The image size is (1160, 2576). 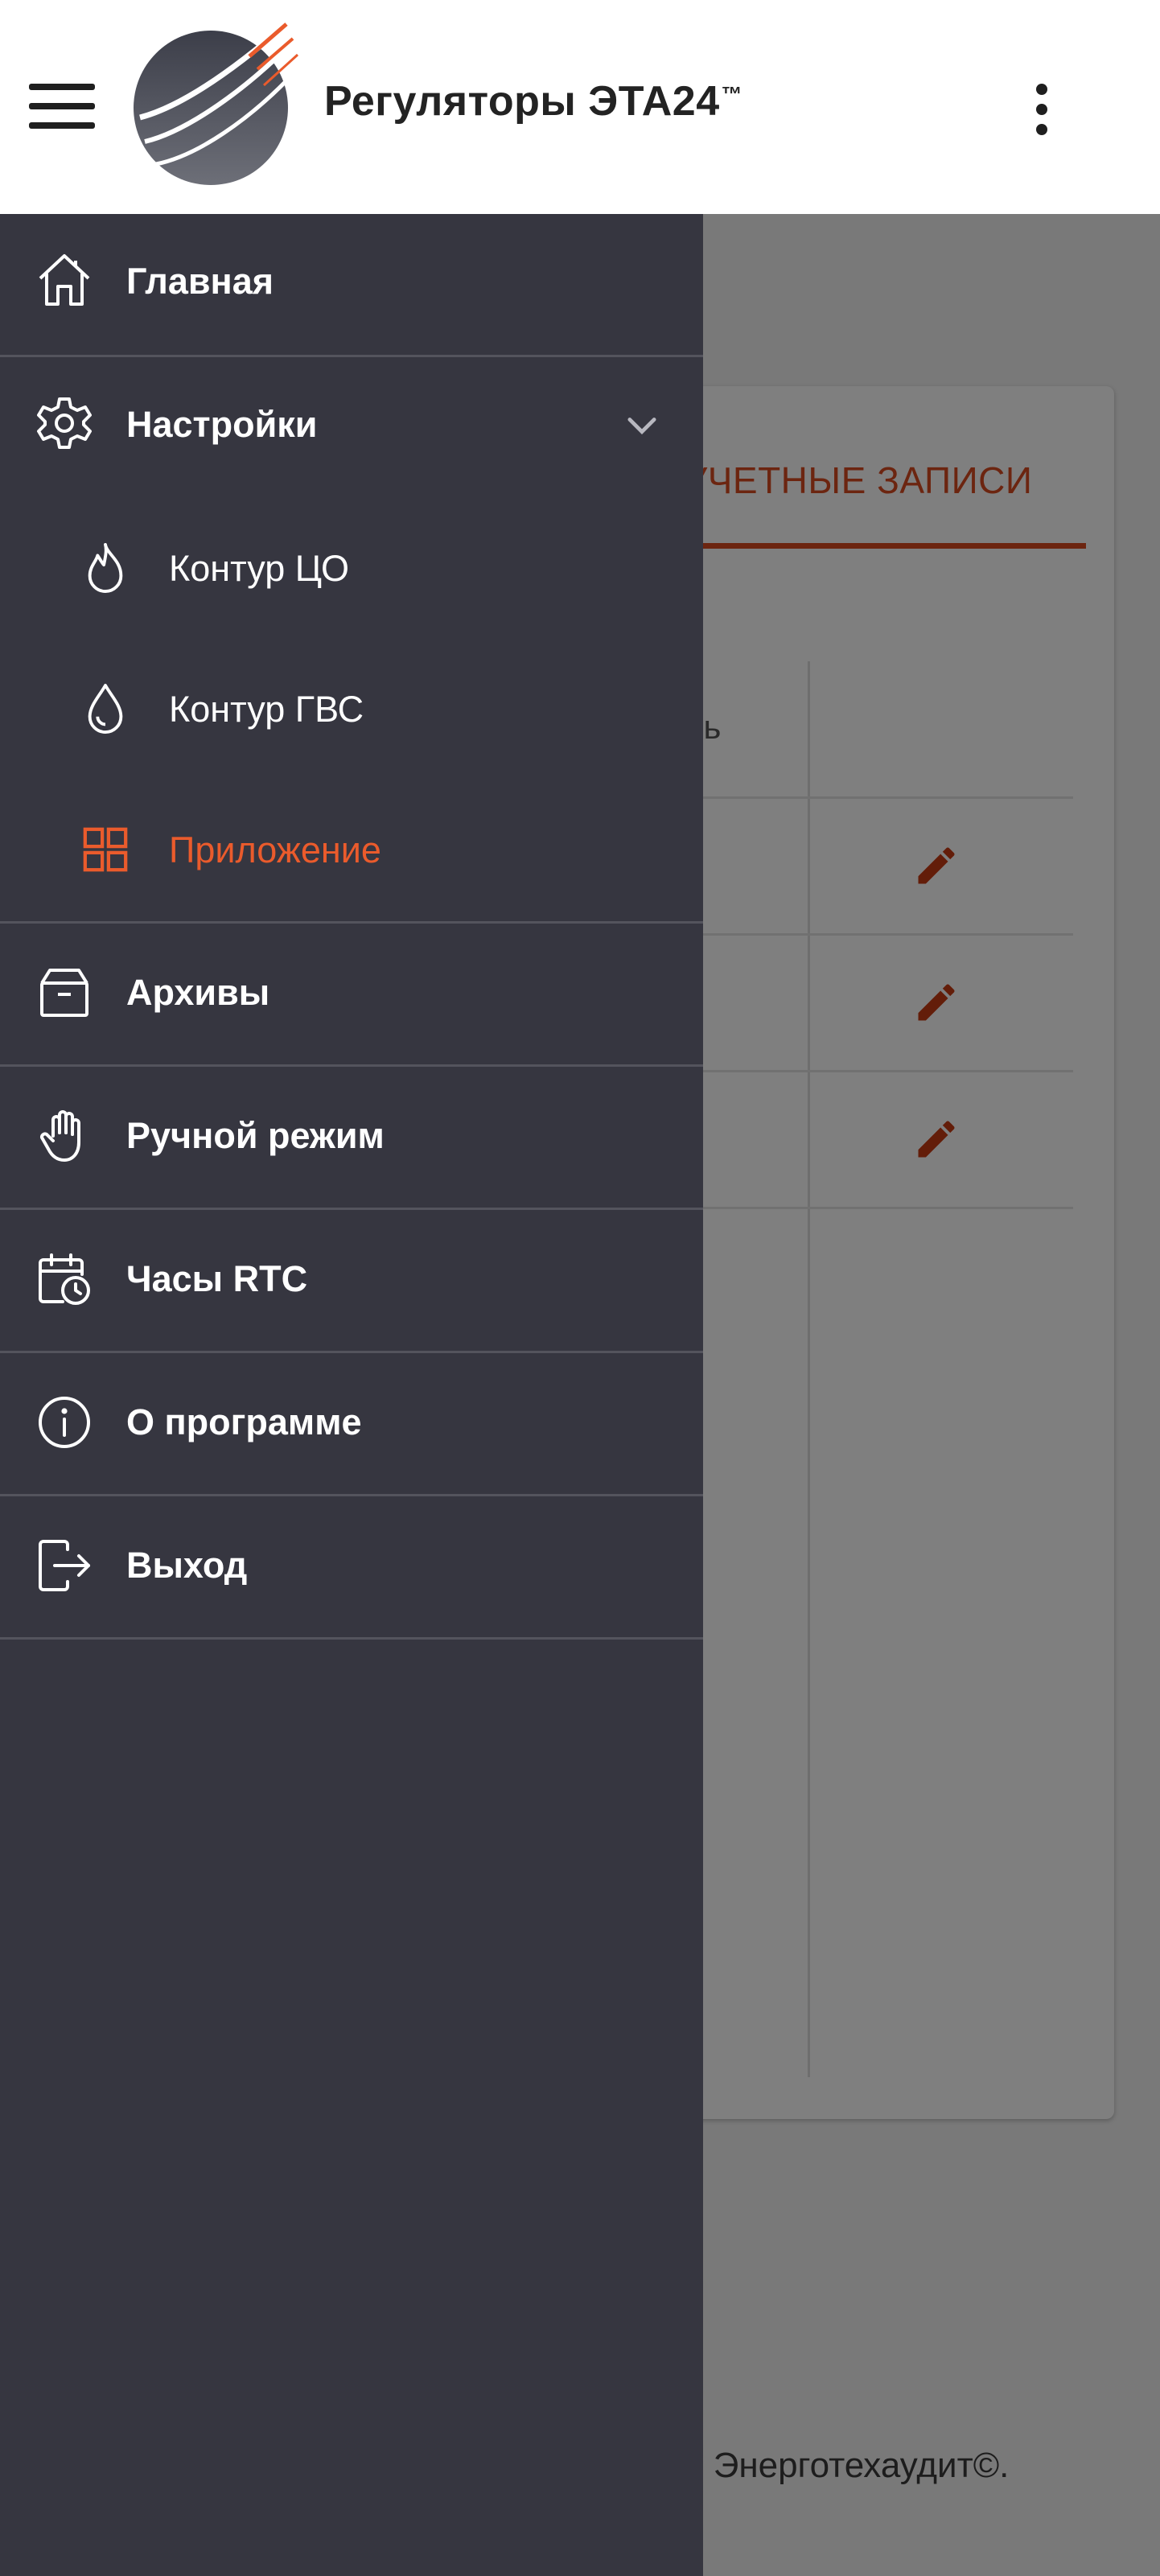 I want to click on submenu-item-label: Контур ЦО, so click(x=259, y=568).